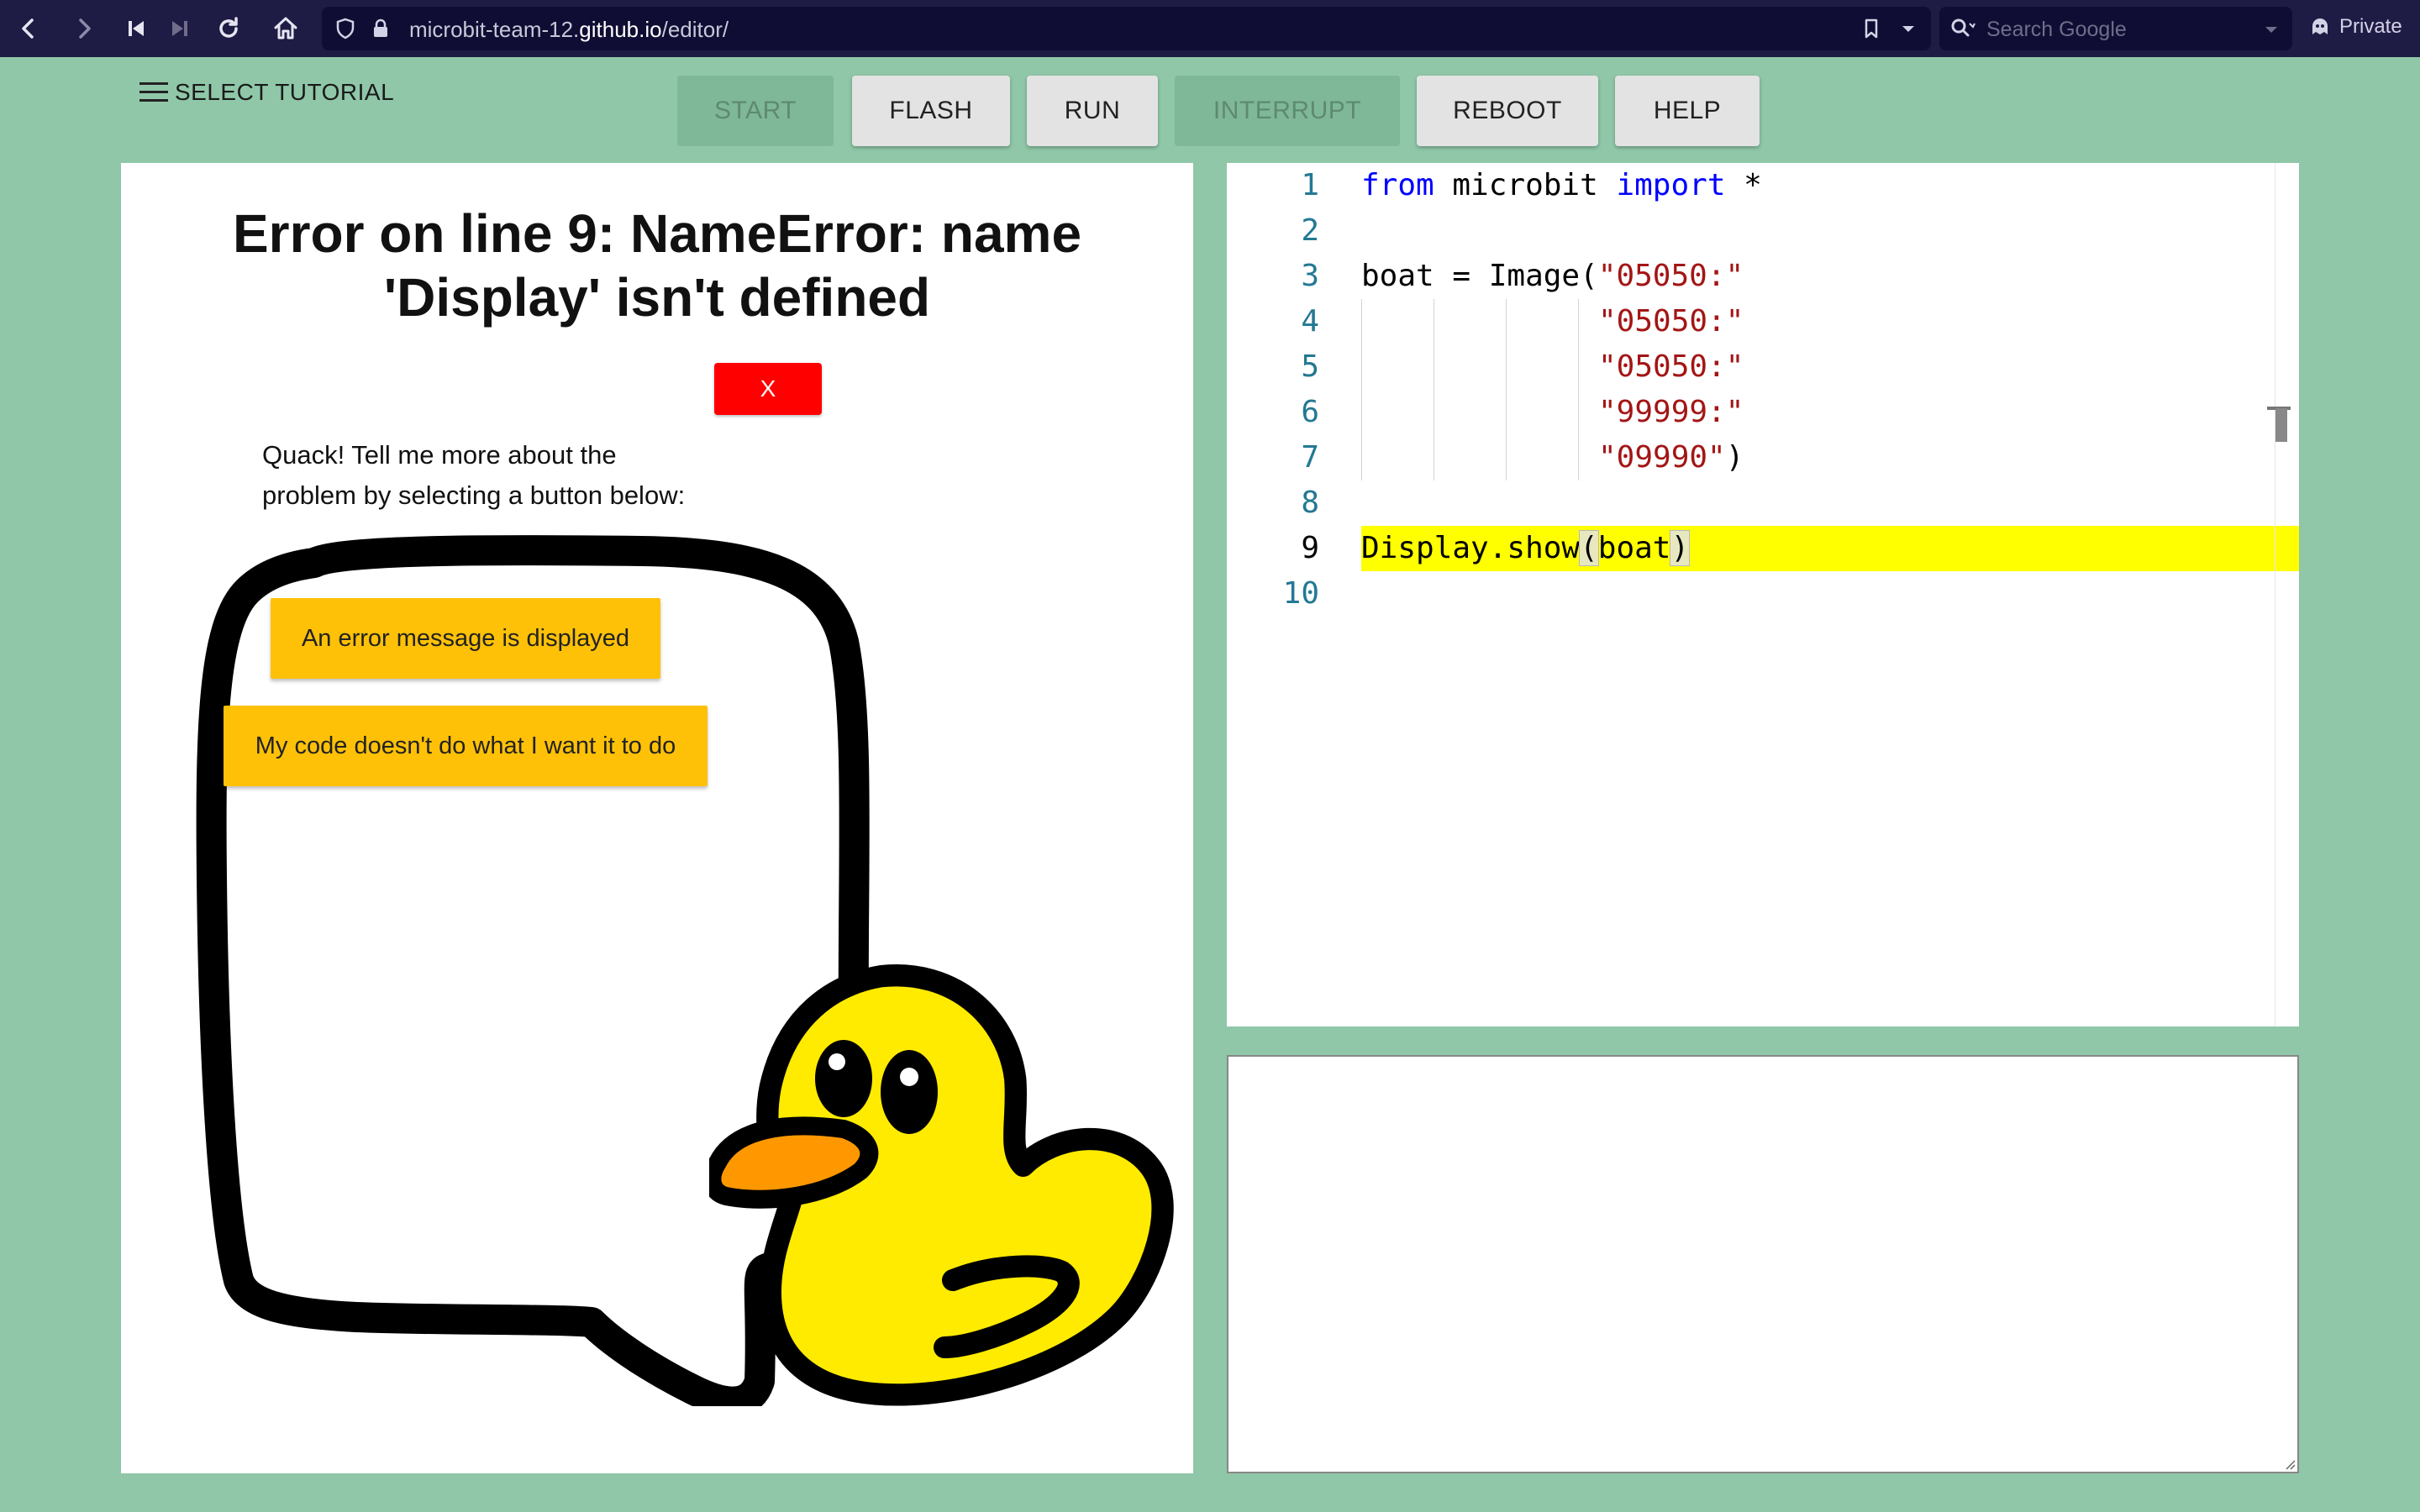 The width and height of the screenshot is (2420, 1512). What do you see at coordinates (465, 638) in the screenshot?
I see `error-message-option-button: An error message is displayed` at bounding box center [465, 638].